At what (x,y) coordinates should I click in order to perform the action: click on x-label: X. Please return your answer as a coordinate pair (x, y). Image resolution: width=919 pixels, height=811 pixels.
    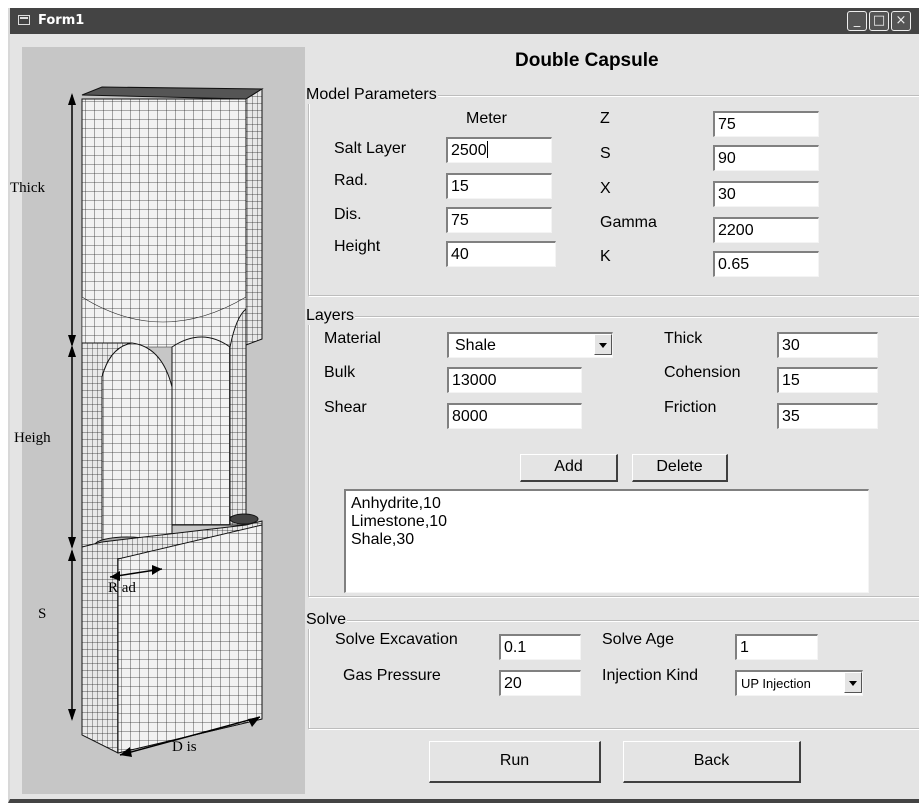
    Looking at the image, I should click on (605, 188).